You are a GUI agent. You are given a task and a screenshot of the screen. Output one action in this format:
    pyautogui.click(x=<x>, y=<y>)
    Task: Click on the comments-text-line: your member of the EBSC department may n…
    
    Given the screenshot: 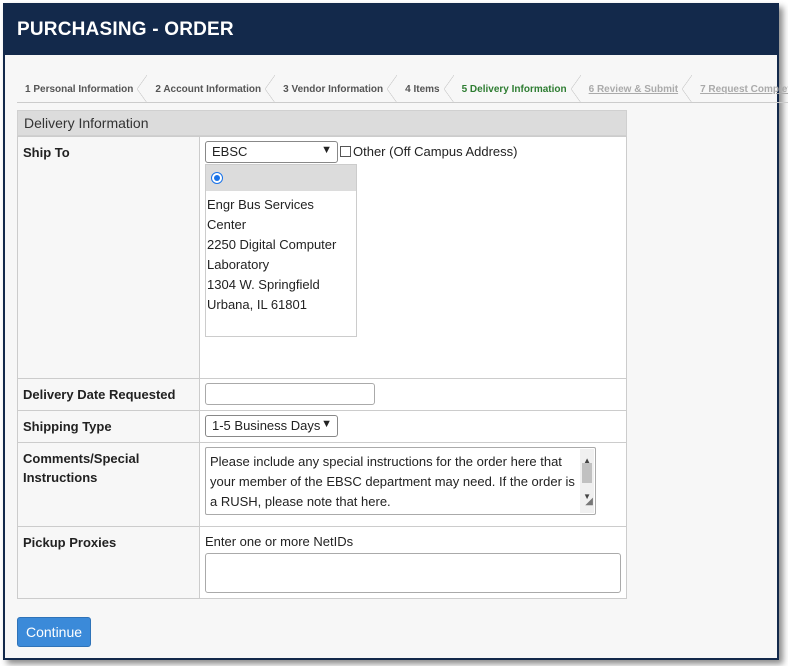 What is the action you would take?
    pyautogui.click(x=392, y=481)
    